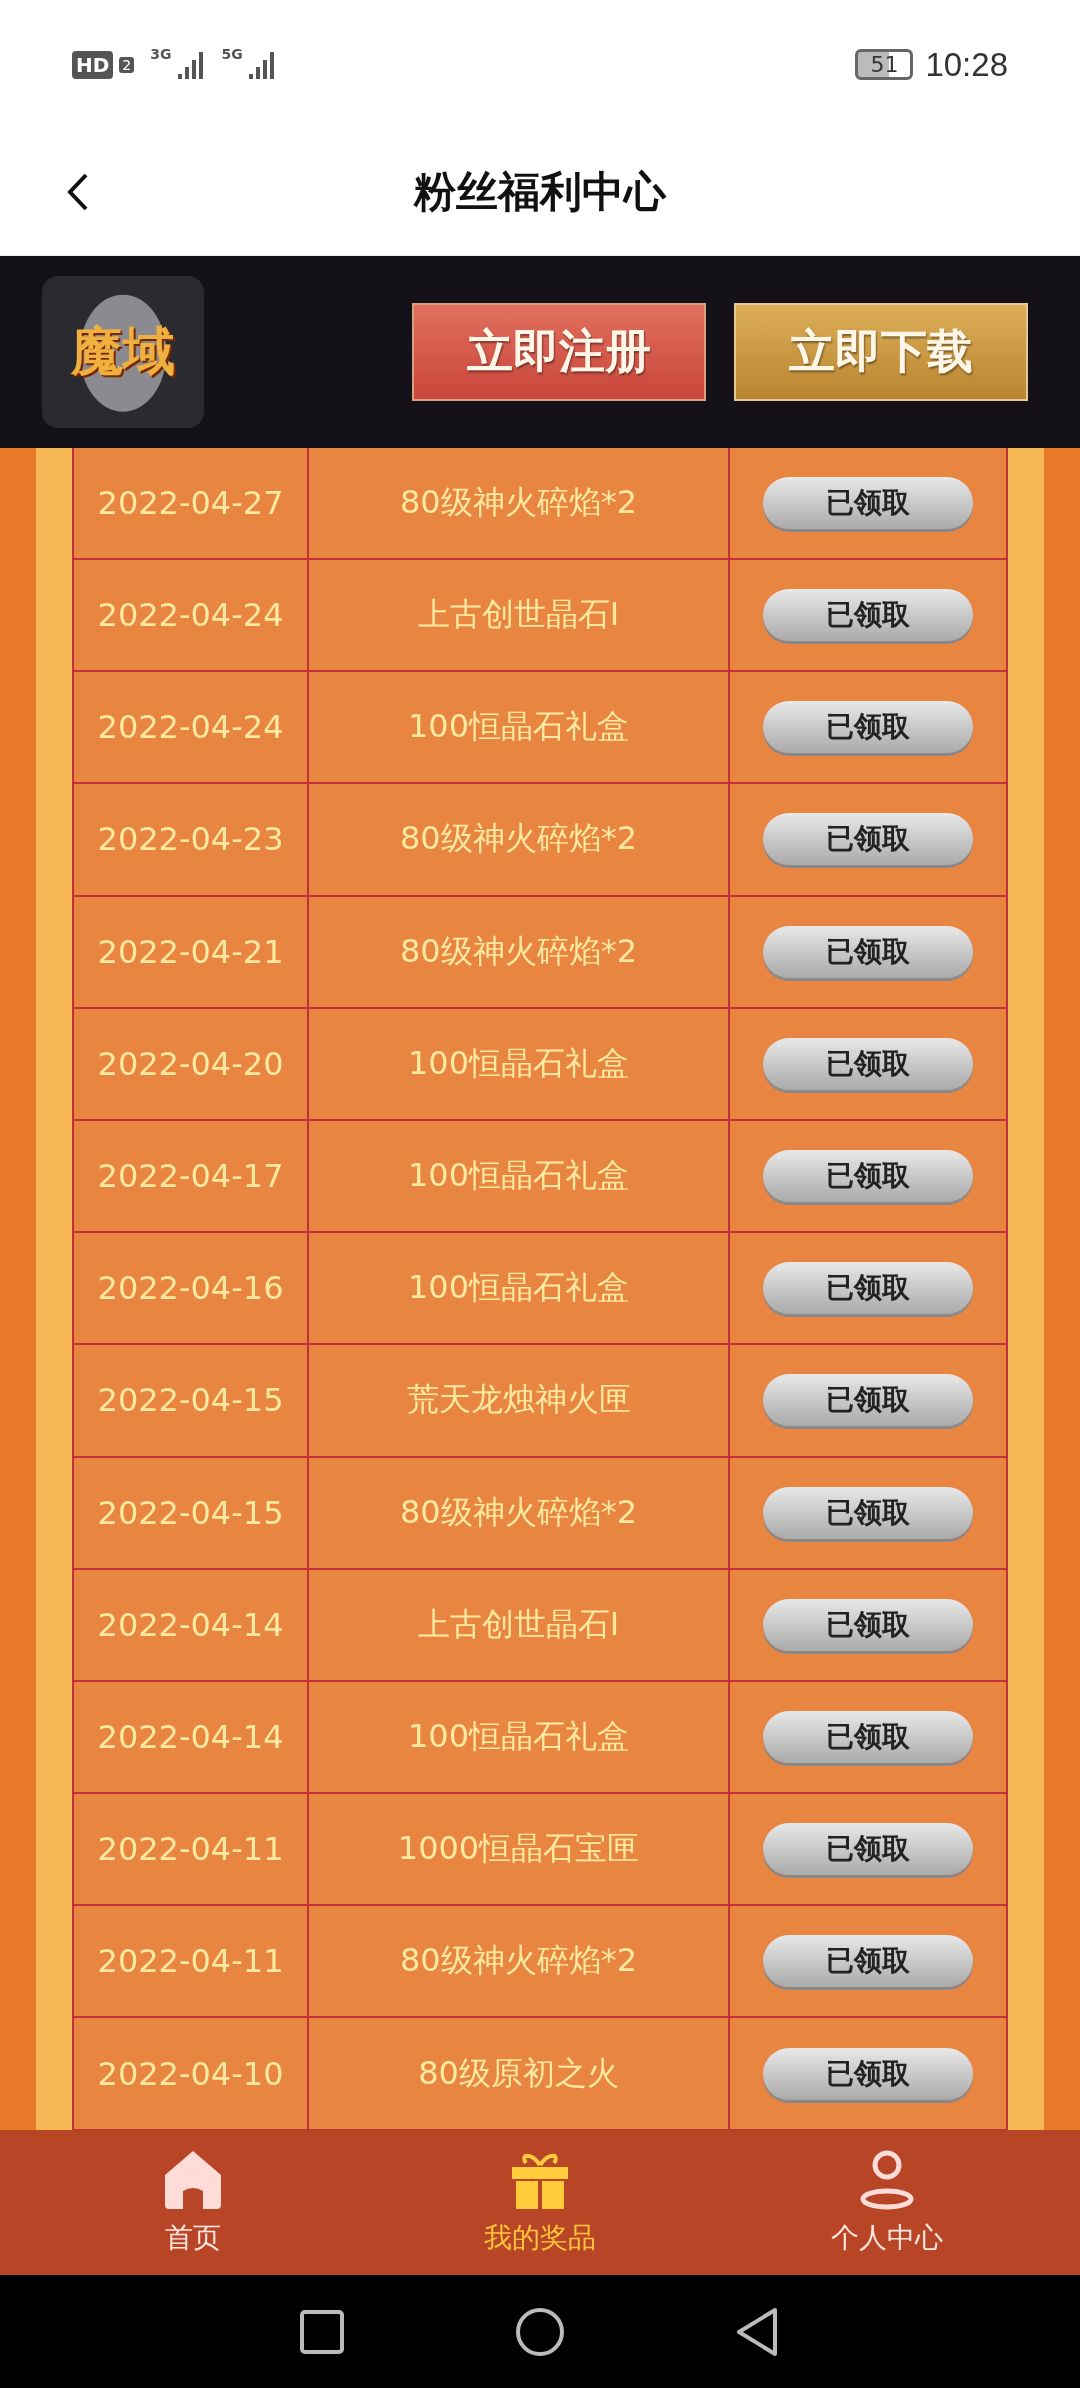  I want to click on reward-cell: 80级原初之火, so click(517, 2073).